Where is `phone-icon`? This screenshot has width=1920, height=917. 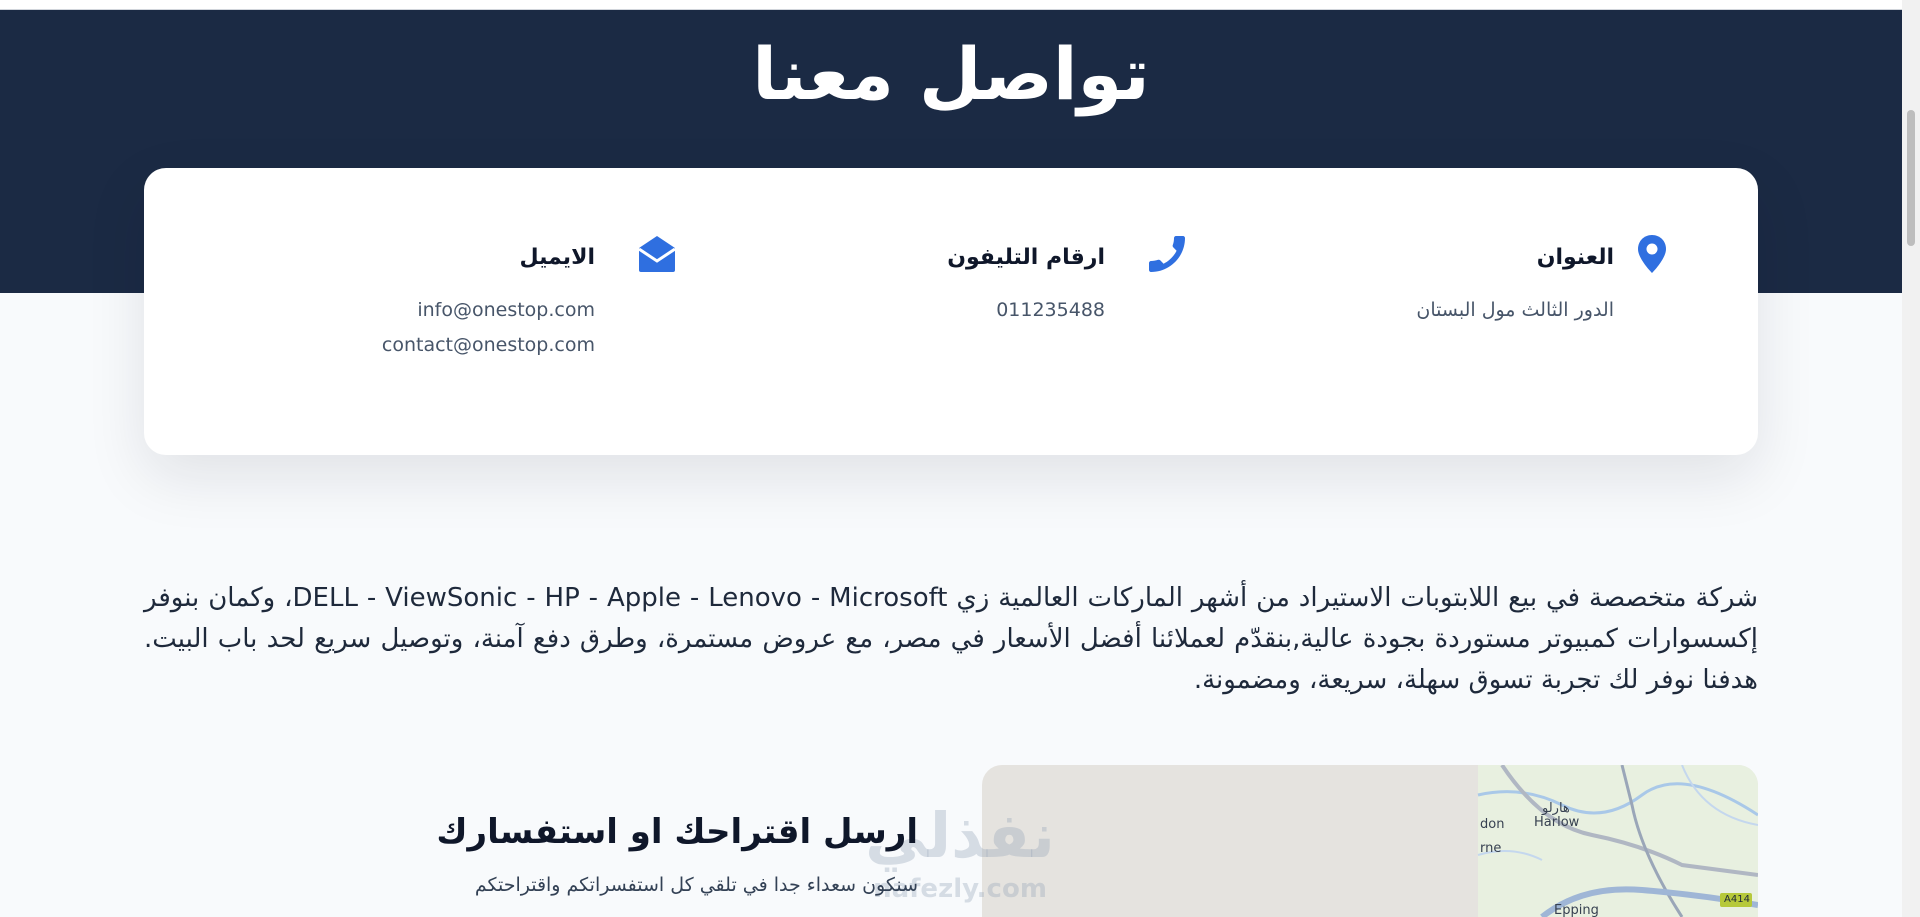
phone-icon is located at coordinates (1167, 254).